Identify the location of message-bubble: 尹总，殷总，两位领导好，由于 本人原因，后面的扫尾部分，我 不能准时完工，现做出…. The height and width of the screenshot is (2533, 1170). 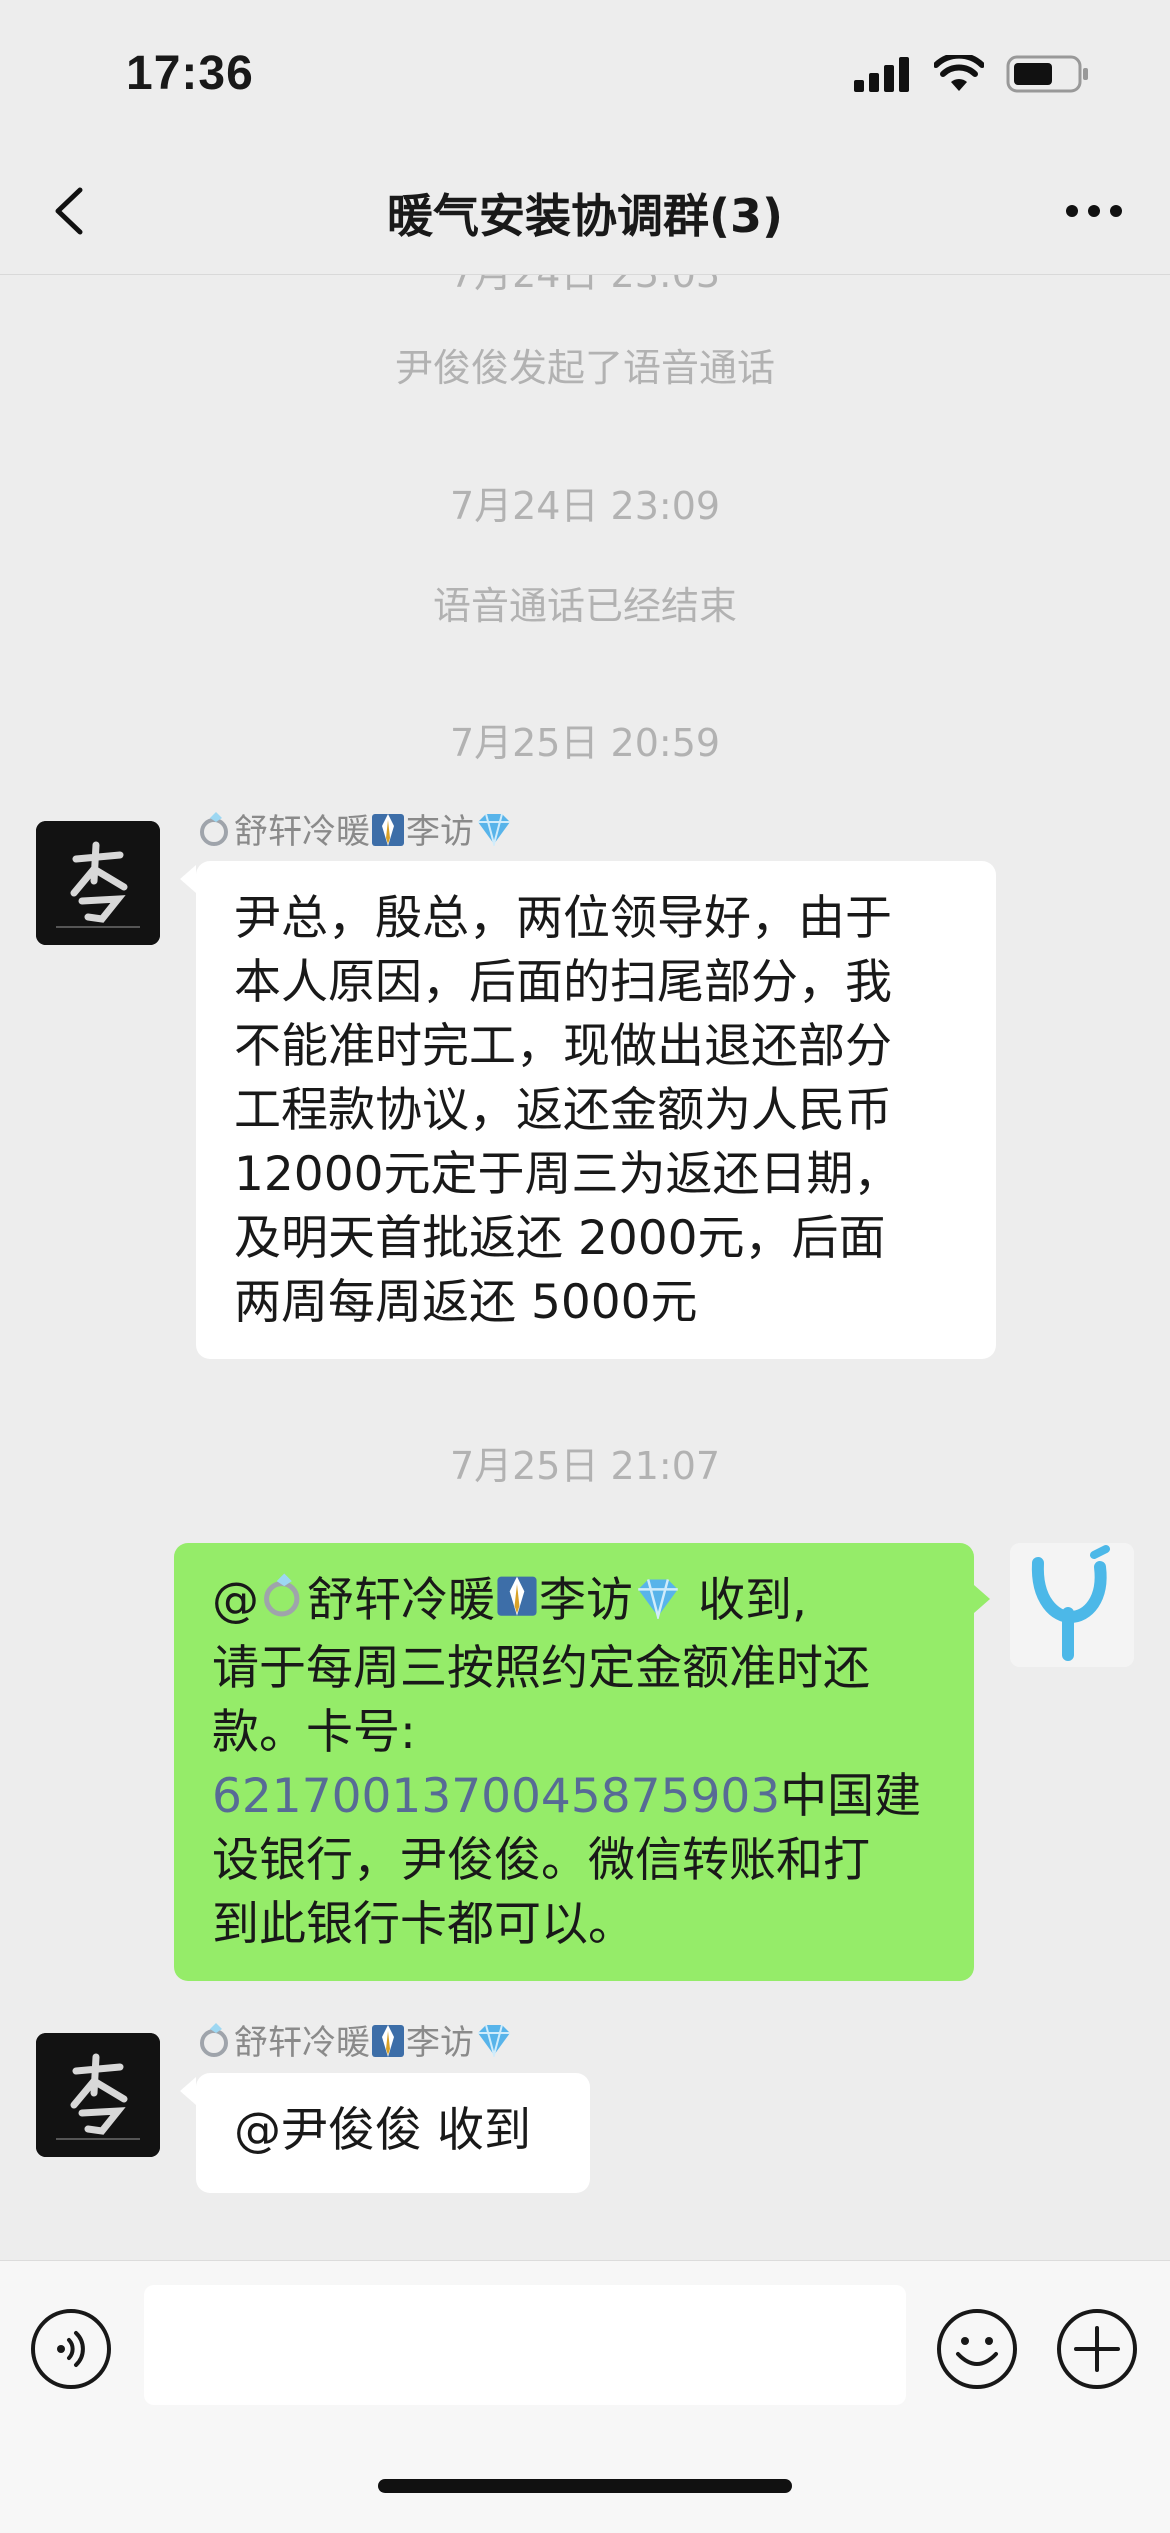
(596, 1110).